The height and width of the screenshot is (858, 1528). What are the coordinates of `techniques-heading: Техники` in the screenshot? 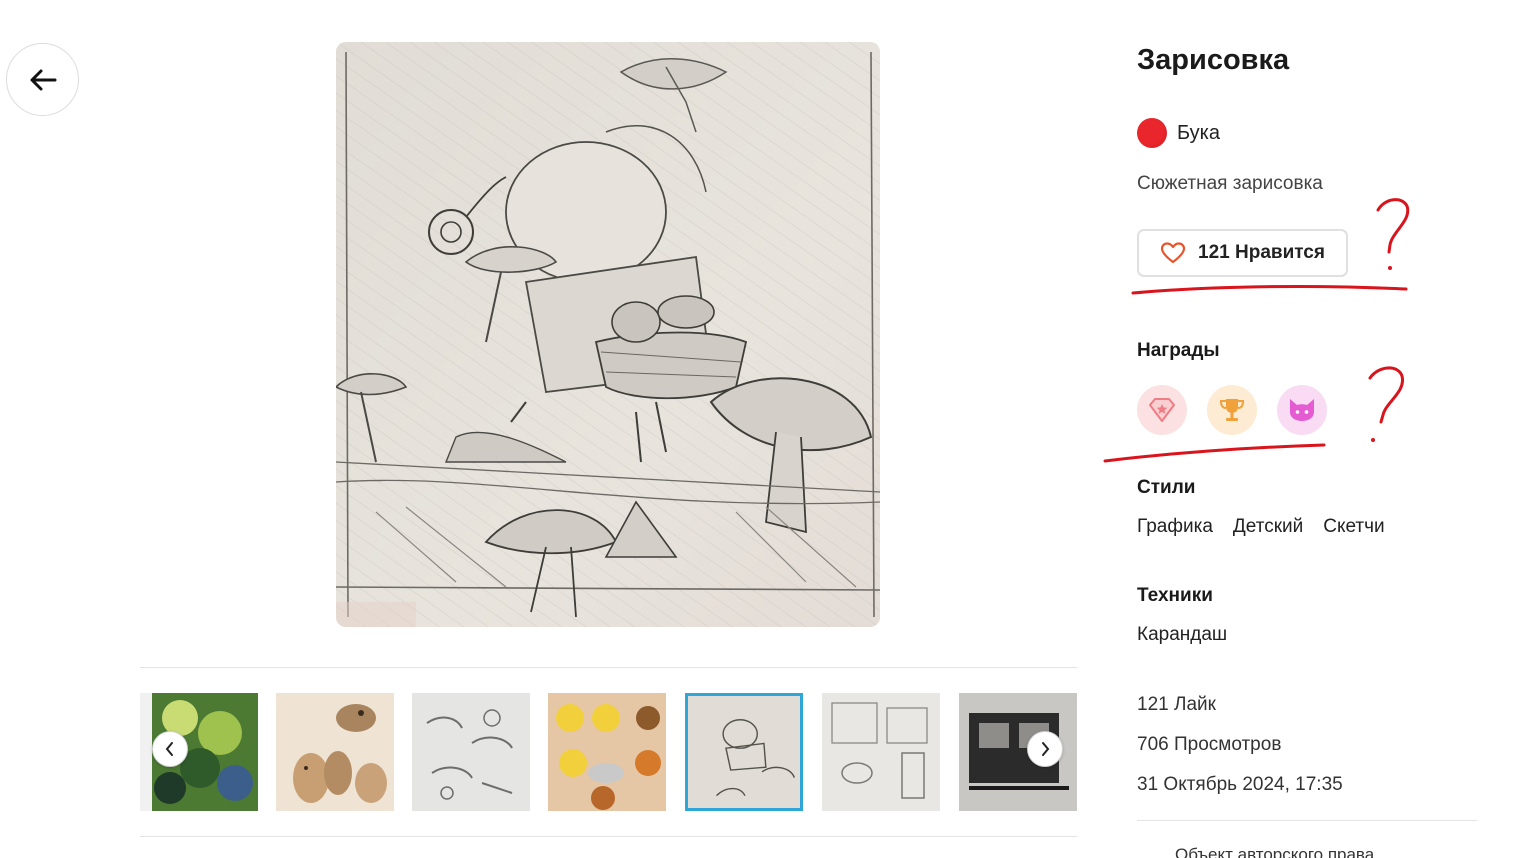 It's located at (1175, 595).